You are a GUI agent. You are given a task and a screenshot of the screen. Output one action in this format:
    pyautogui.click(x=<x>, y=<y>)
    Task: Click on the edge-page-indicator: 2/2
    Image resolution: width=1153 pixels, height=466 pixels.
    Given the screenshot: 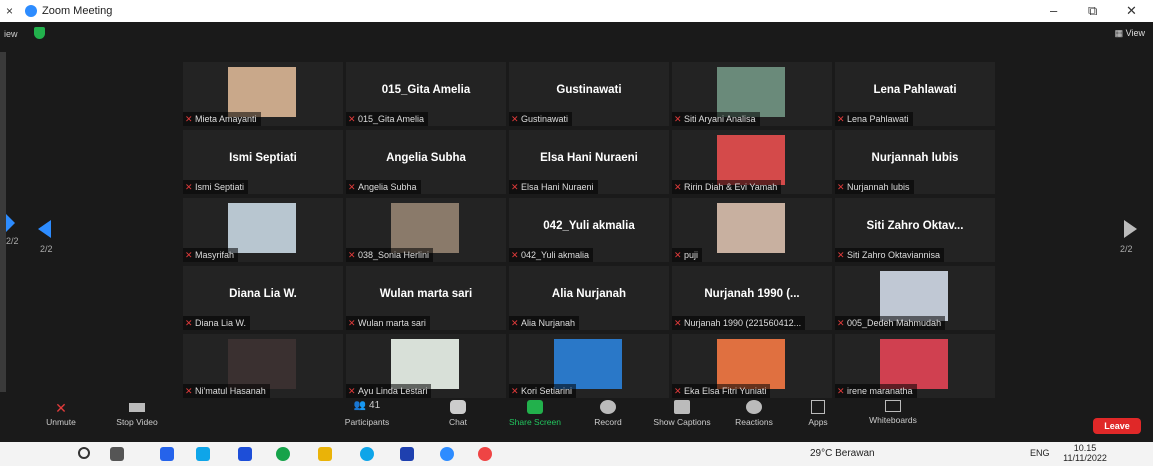 What is the action you would take?
    pyautogui.click(x=12, y=241)
    